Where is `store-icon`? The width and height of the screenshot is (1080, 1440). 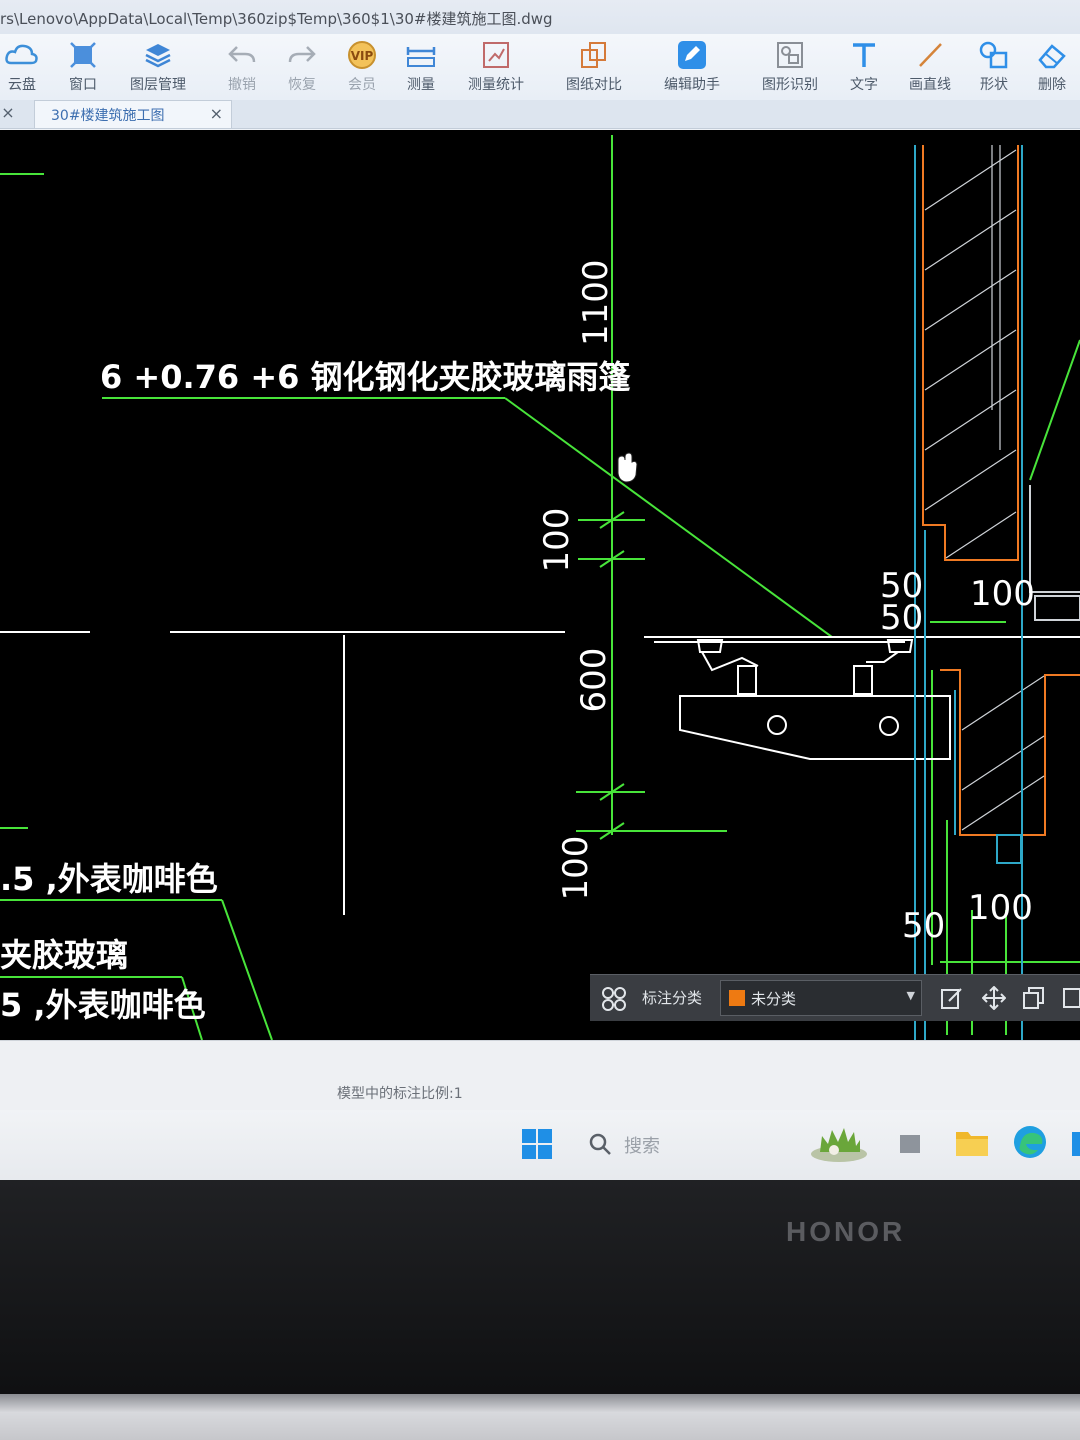 store-icon is located at coordinates (1075, 1143).